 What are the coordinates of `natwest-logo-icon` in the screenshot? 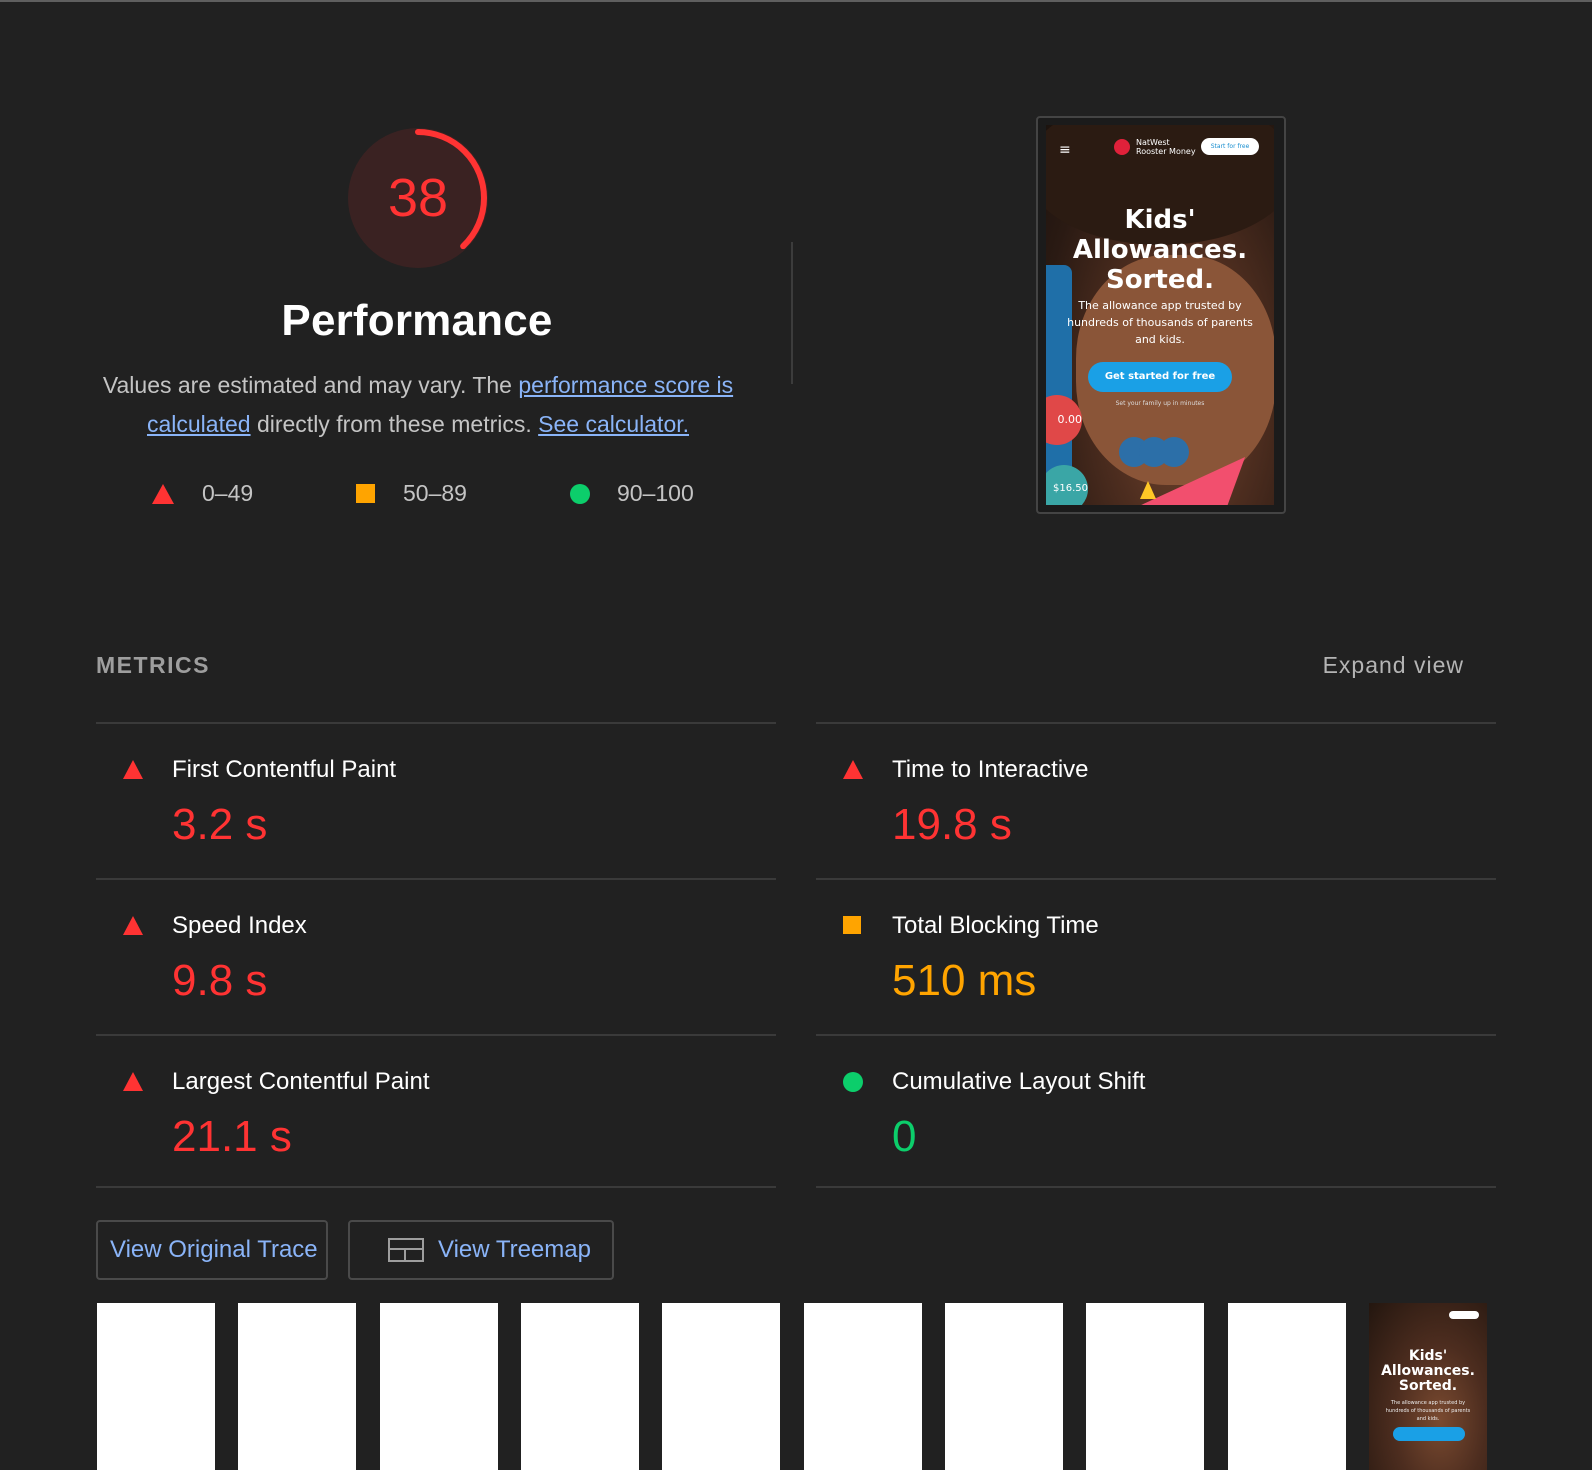 It's located at (1122, 147).